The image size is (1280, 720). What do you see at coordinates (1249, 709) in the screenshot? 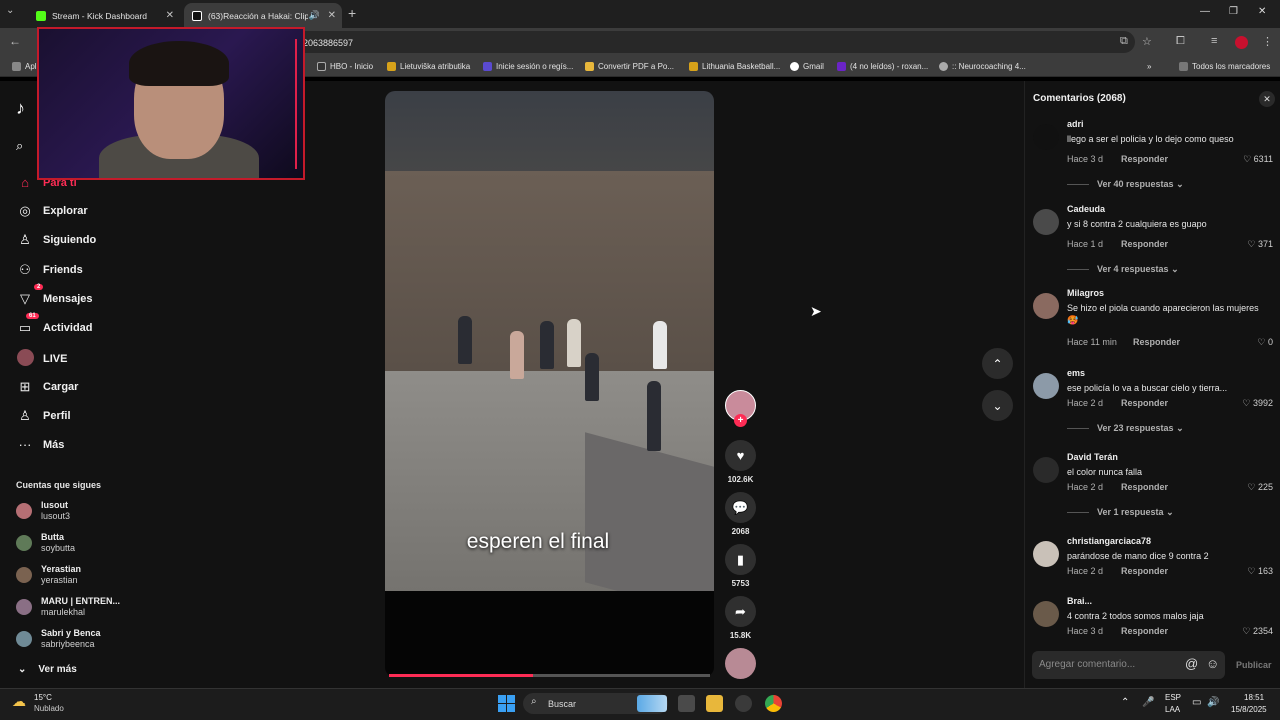
I see `clock-date: 15/8/2025` at bounding box center [1249, 709].